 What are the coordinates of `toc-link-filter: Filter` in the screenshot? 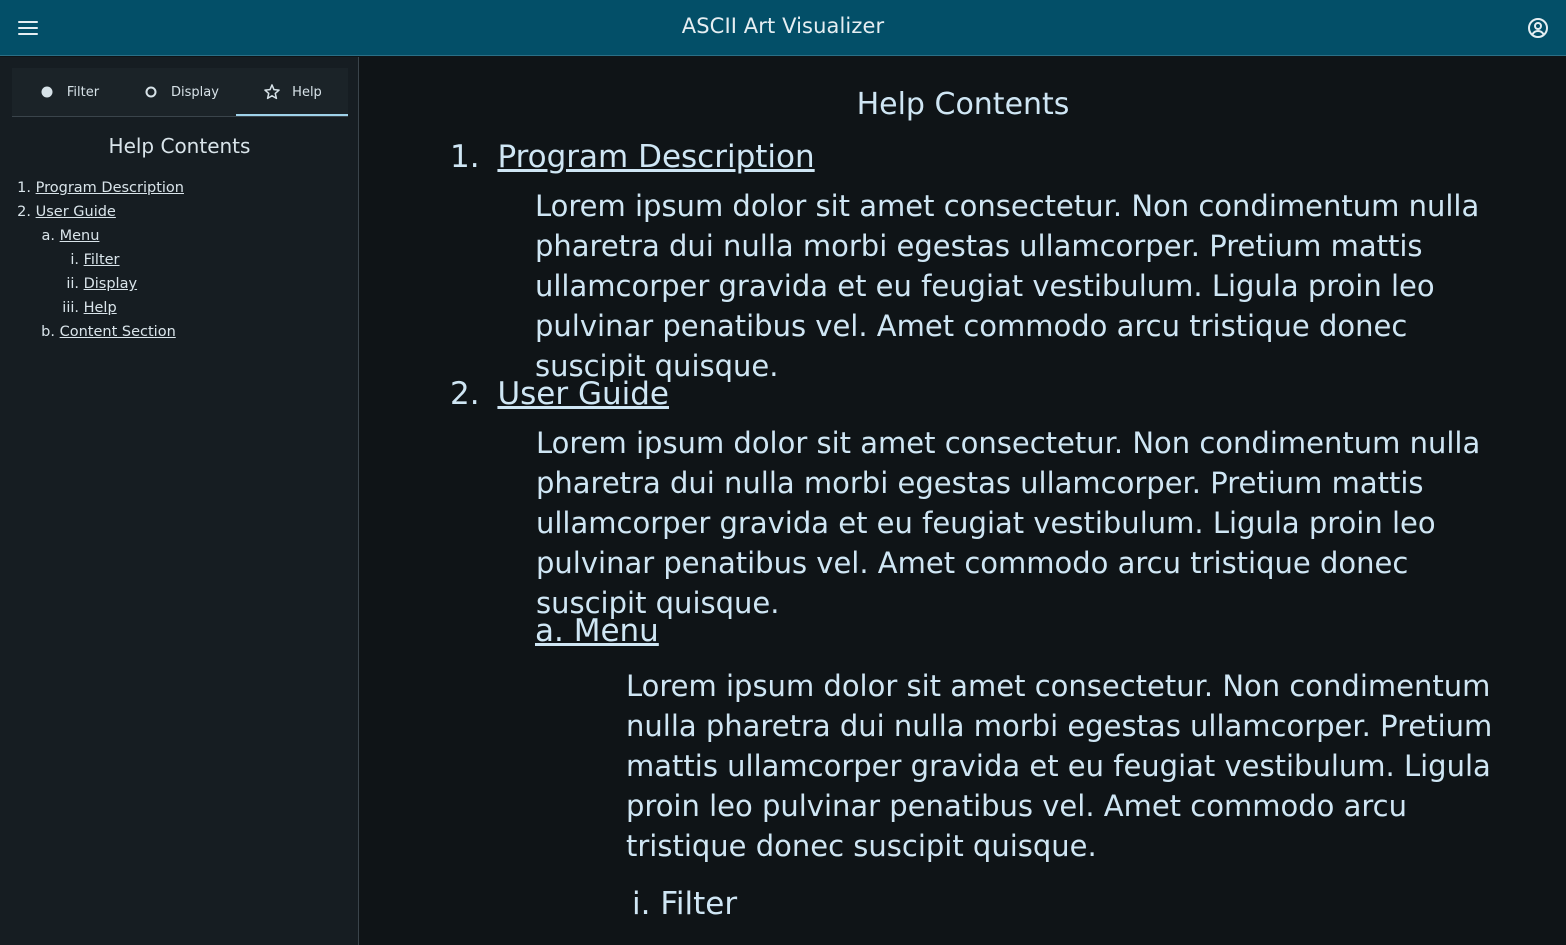 It's located at (102, 260).